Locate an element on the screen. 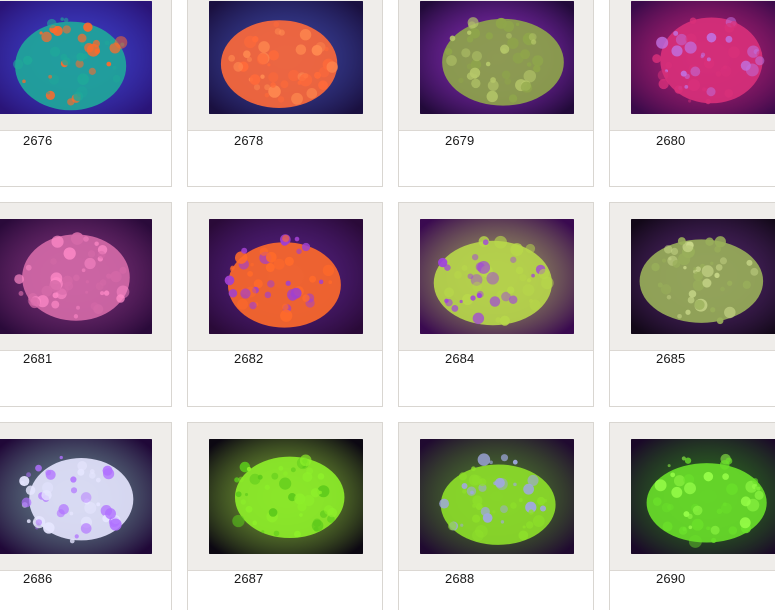  green-and-orange-ricordea-mushroom-photo is located at coordinates (76, 57).